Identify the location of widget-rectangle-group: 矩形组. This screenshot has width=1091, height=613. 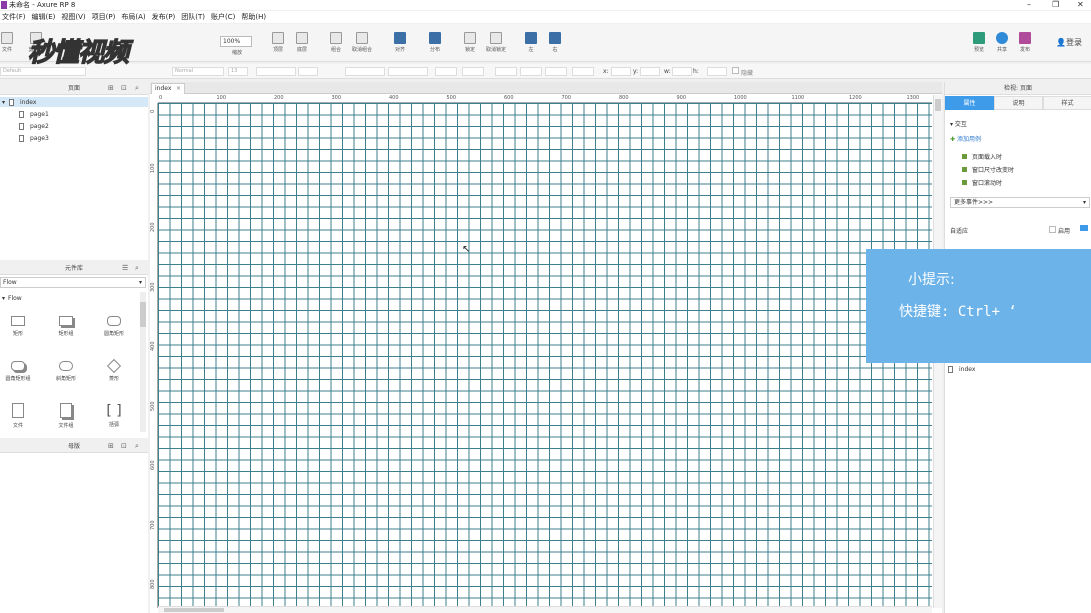
(66, 326).